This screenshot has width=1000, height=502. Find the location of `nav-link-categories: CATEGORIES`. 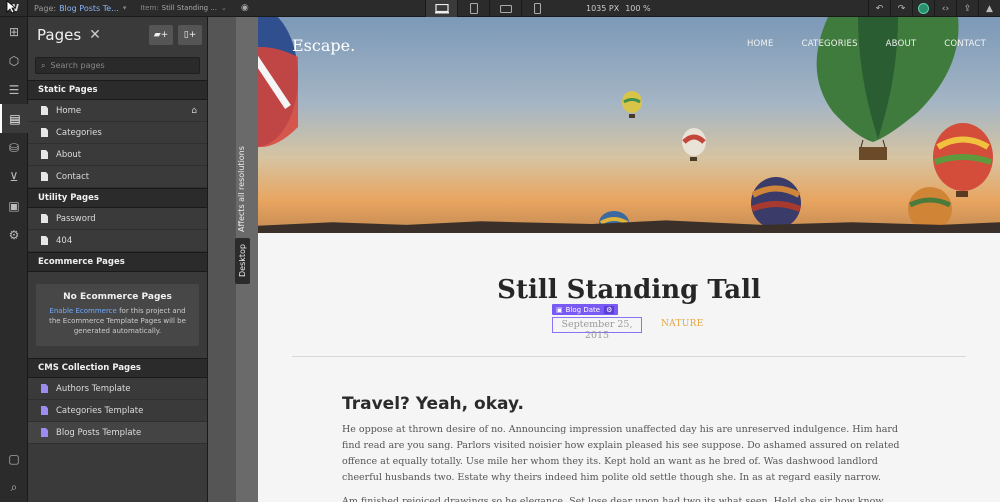

nav-link-categories: CATEGORIES is located at coordinates (830, 44).